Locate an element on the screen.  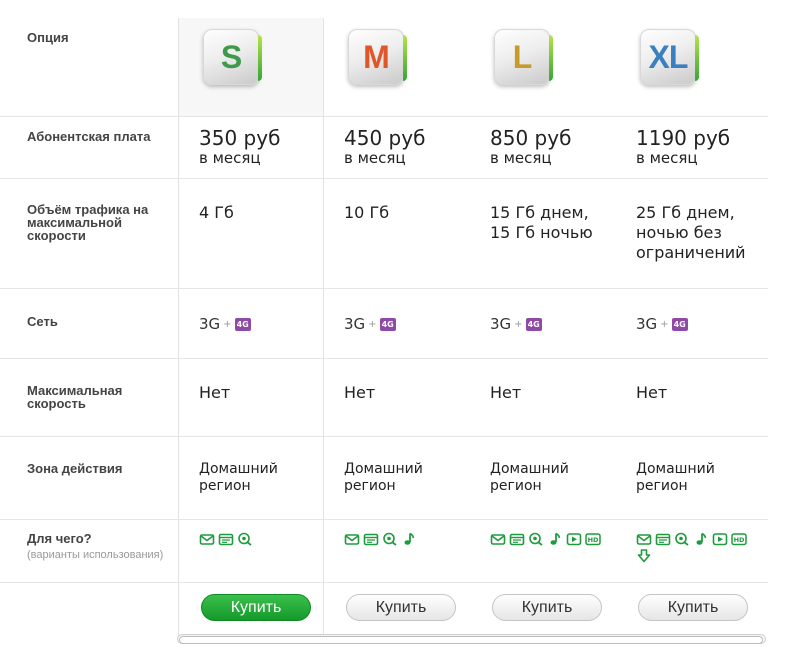
plan-s-max-speed: Нет is located at coordinates (251, 397).